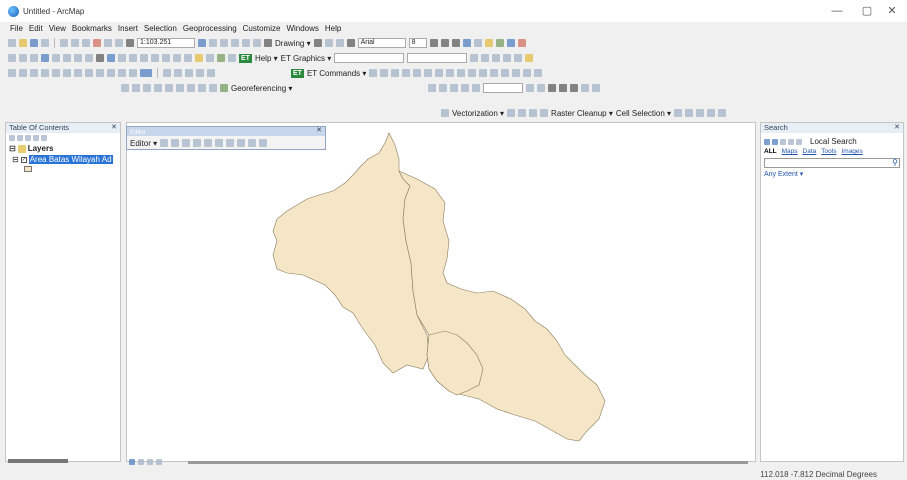  Describe the element at coordinates (177, 58) in the screenshot. I see `go-to-xy-icon` at that location.